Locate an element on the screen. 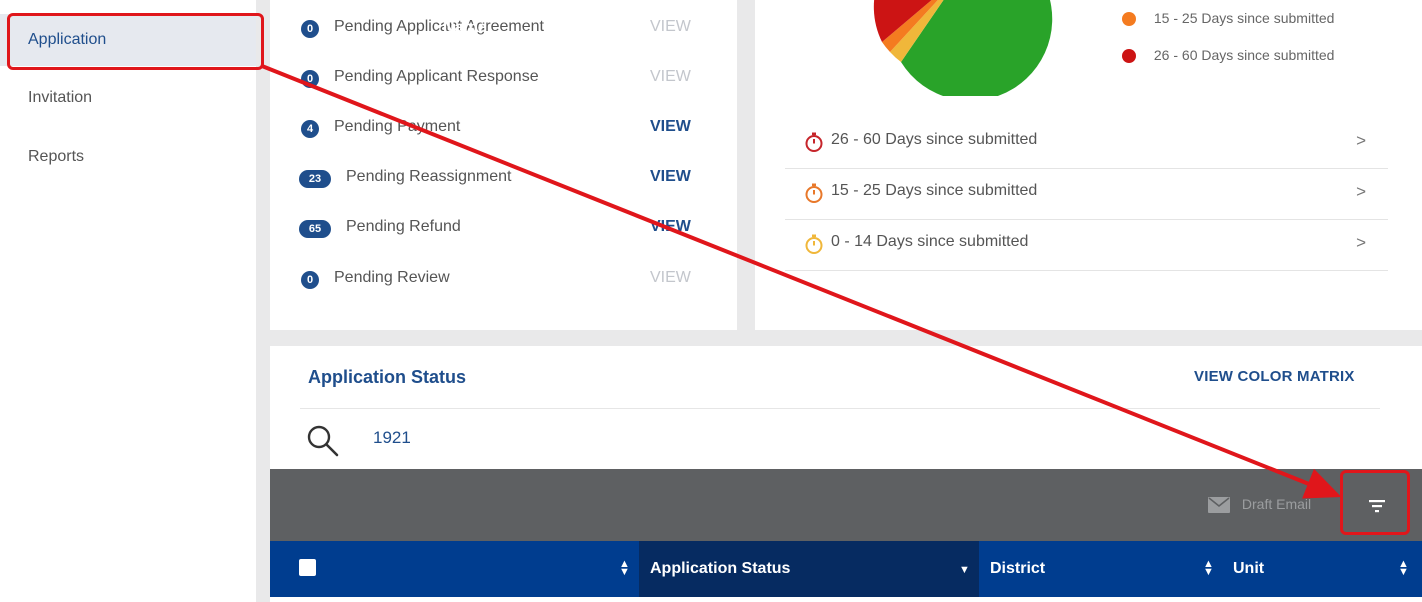 The width and height of the screenshot is (1422, 602). draft-email-button: Draft Email is located at coordinates (1260, 505).